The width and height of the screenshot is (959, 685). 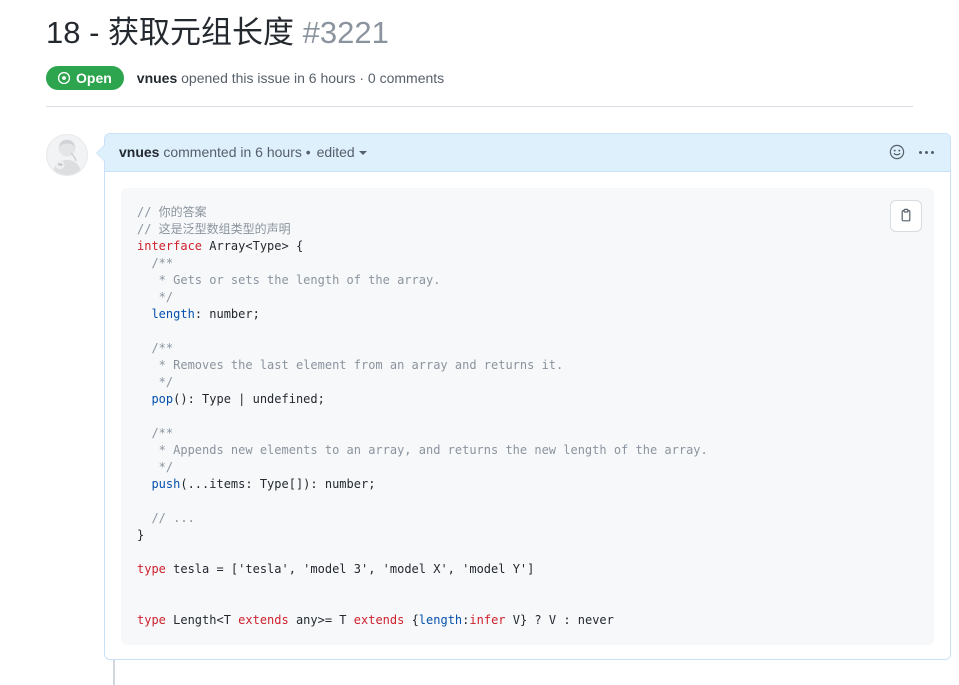 What do you see at coordinates (94, 77) in the screenshot?
I see `status-badge-label: Open` at bounding box center [94, 77].